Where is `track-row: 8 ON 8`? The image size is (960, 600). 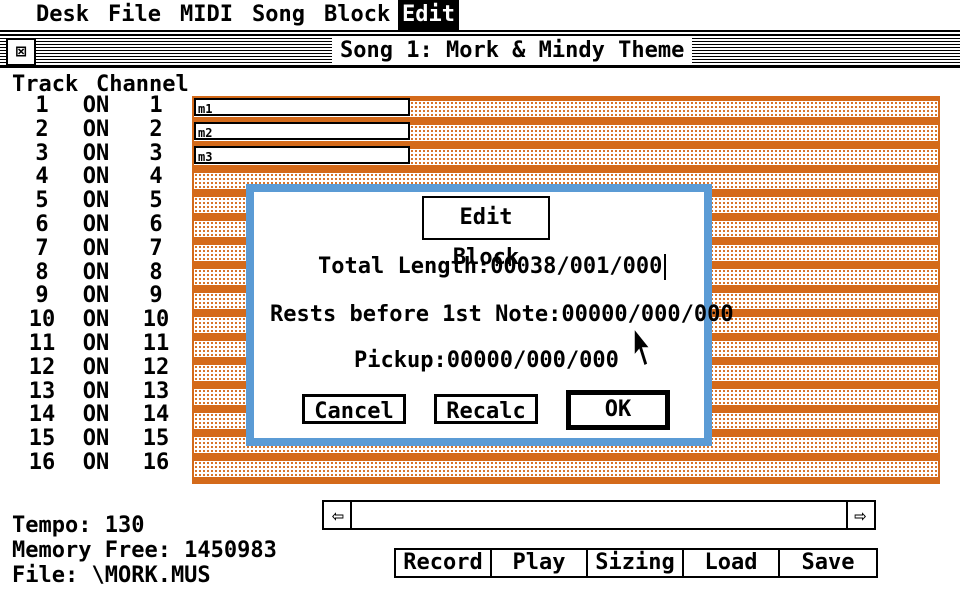
track-row: 8 ON 8 is located at coordinates (95, 272).